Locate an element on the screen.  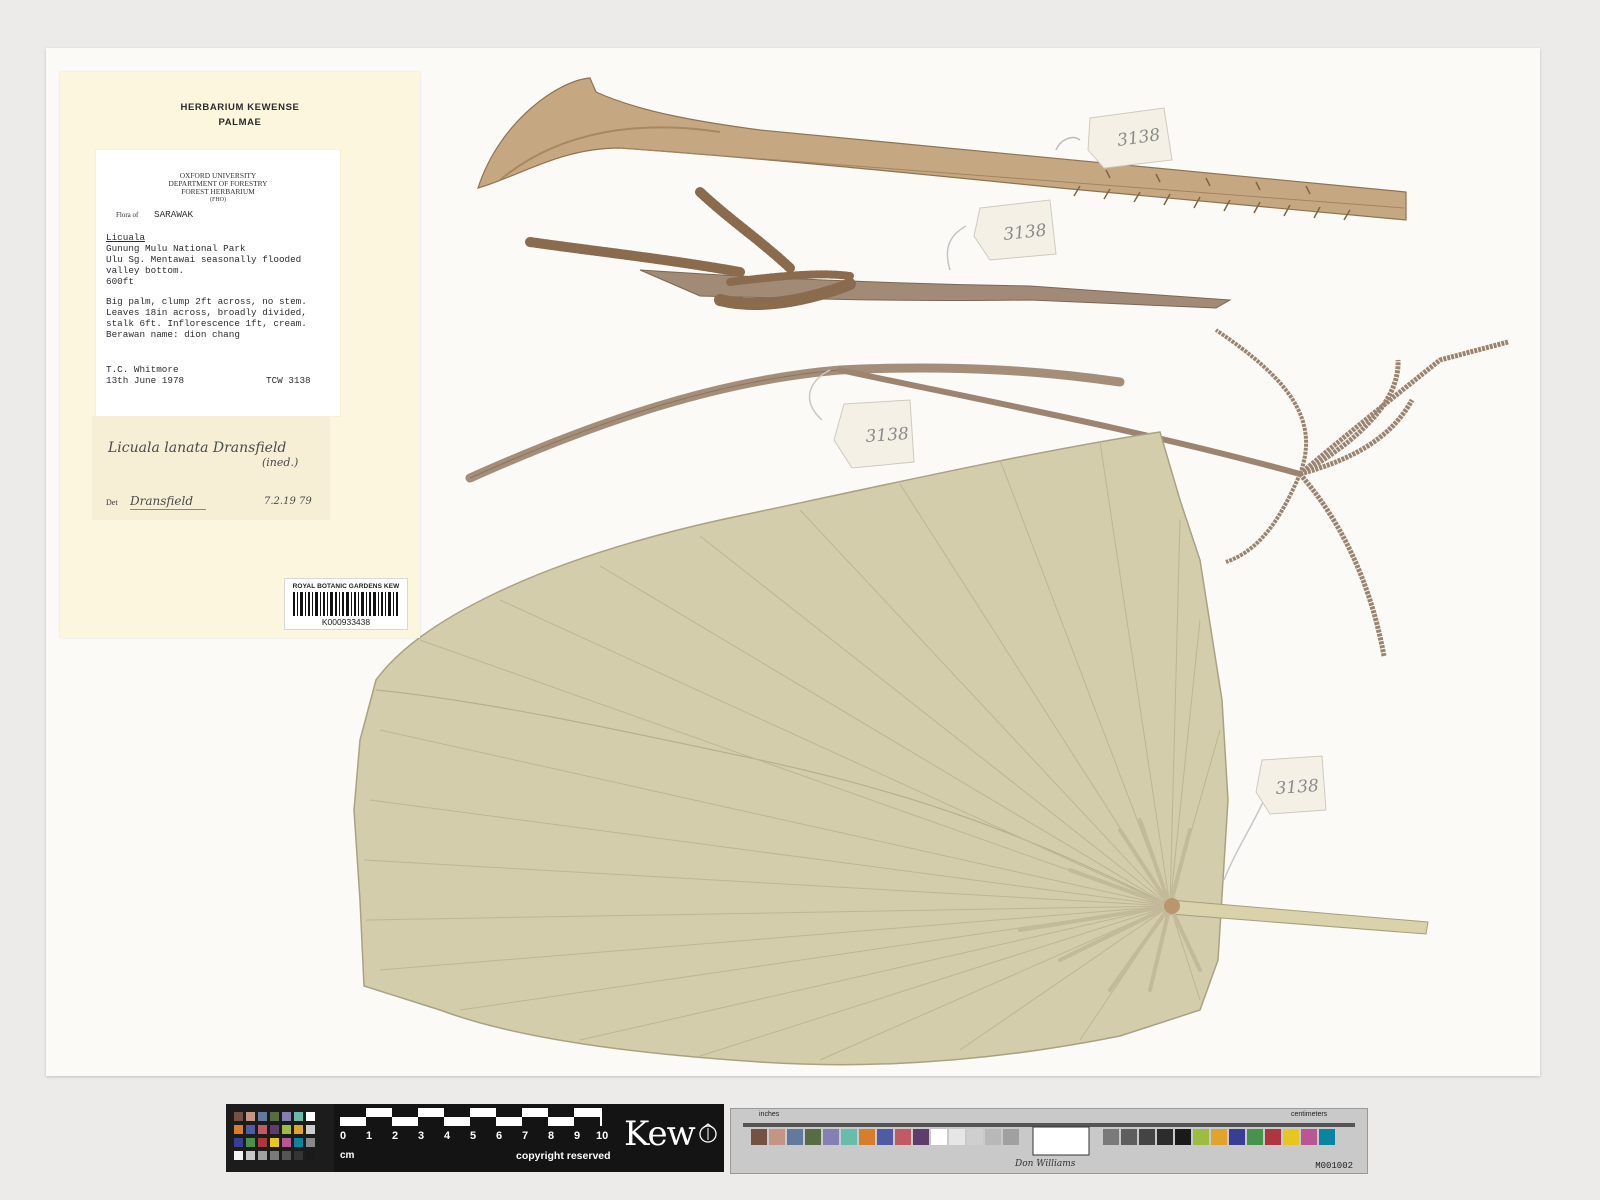
oxford-heading-4: (FHO) is located at coordinates (218, 200).